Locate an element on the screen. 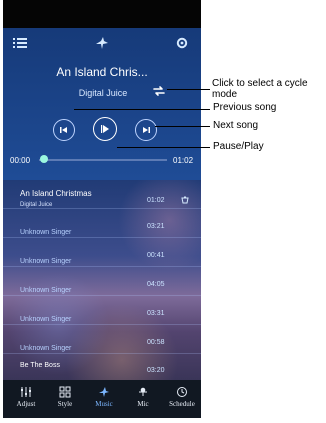  track-duration: 04:05 is located at coordinates (156, 284).